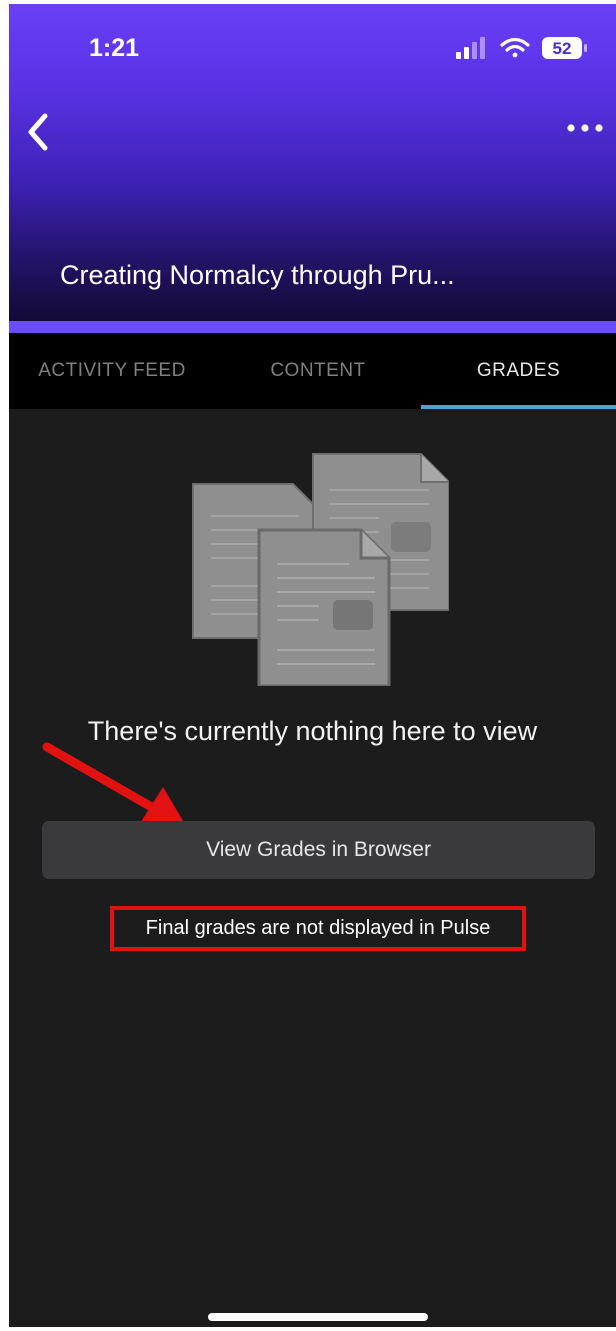  Describe the element at coordinates (515, 47) in the screenshot. I see `wifi-icon` at that location.